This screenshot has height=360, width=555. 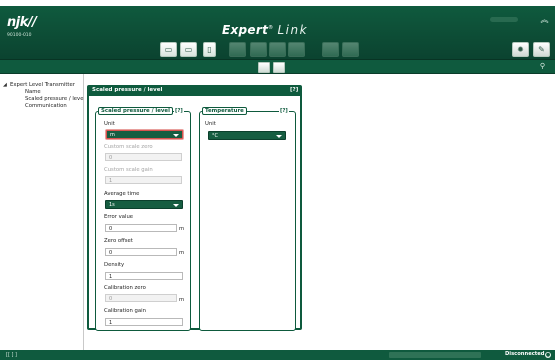 What do you see at coordinates (277, 49) in the screenshot?
I see `edit-icon` at bounding box center [277, 49].